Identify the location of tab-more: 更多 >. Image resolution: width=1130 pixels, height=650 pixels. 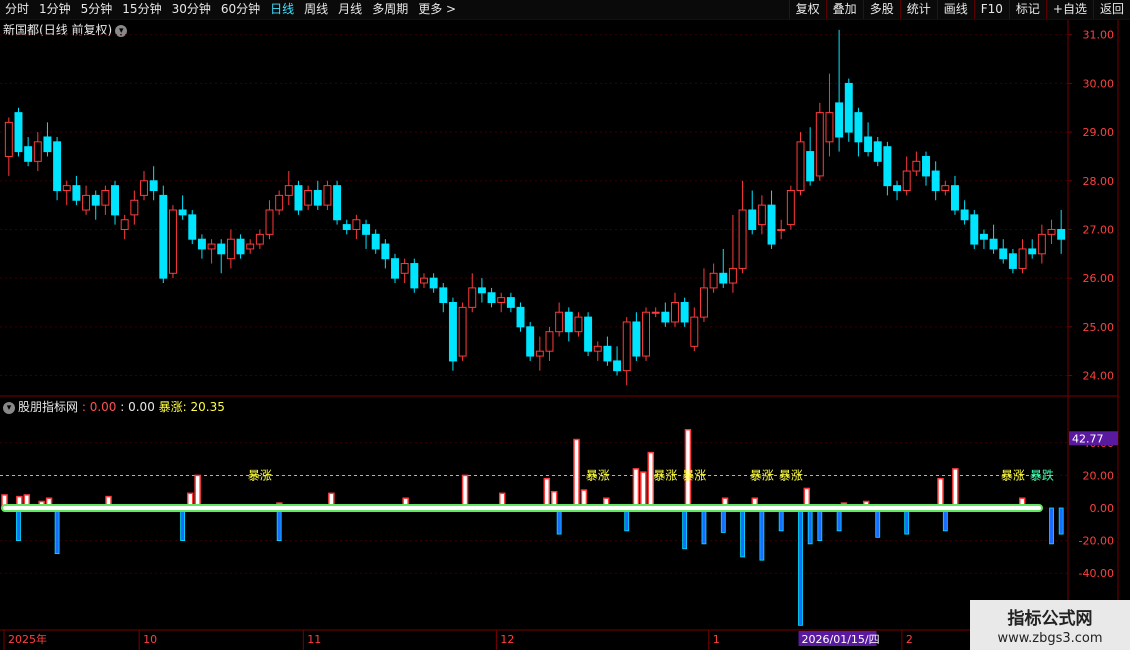
(437, 9).